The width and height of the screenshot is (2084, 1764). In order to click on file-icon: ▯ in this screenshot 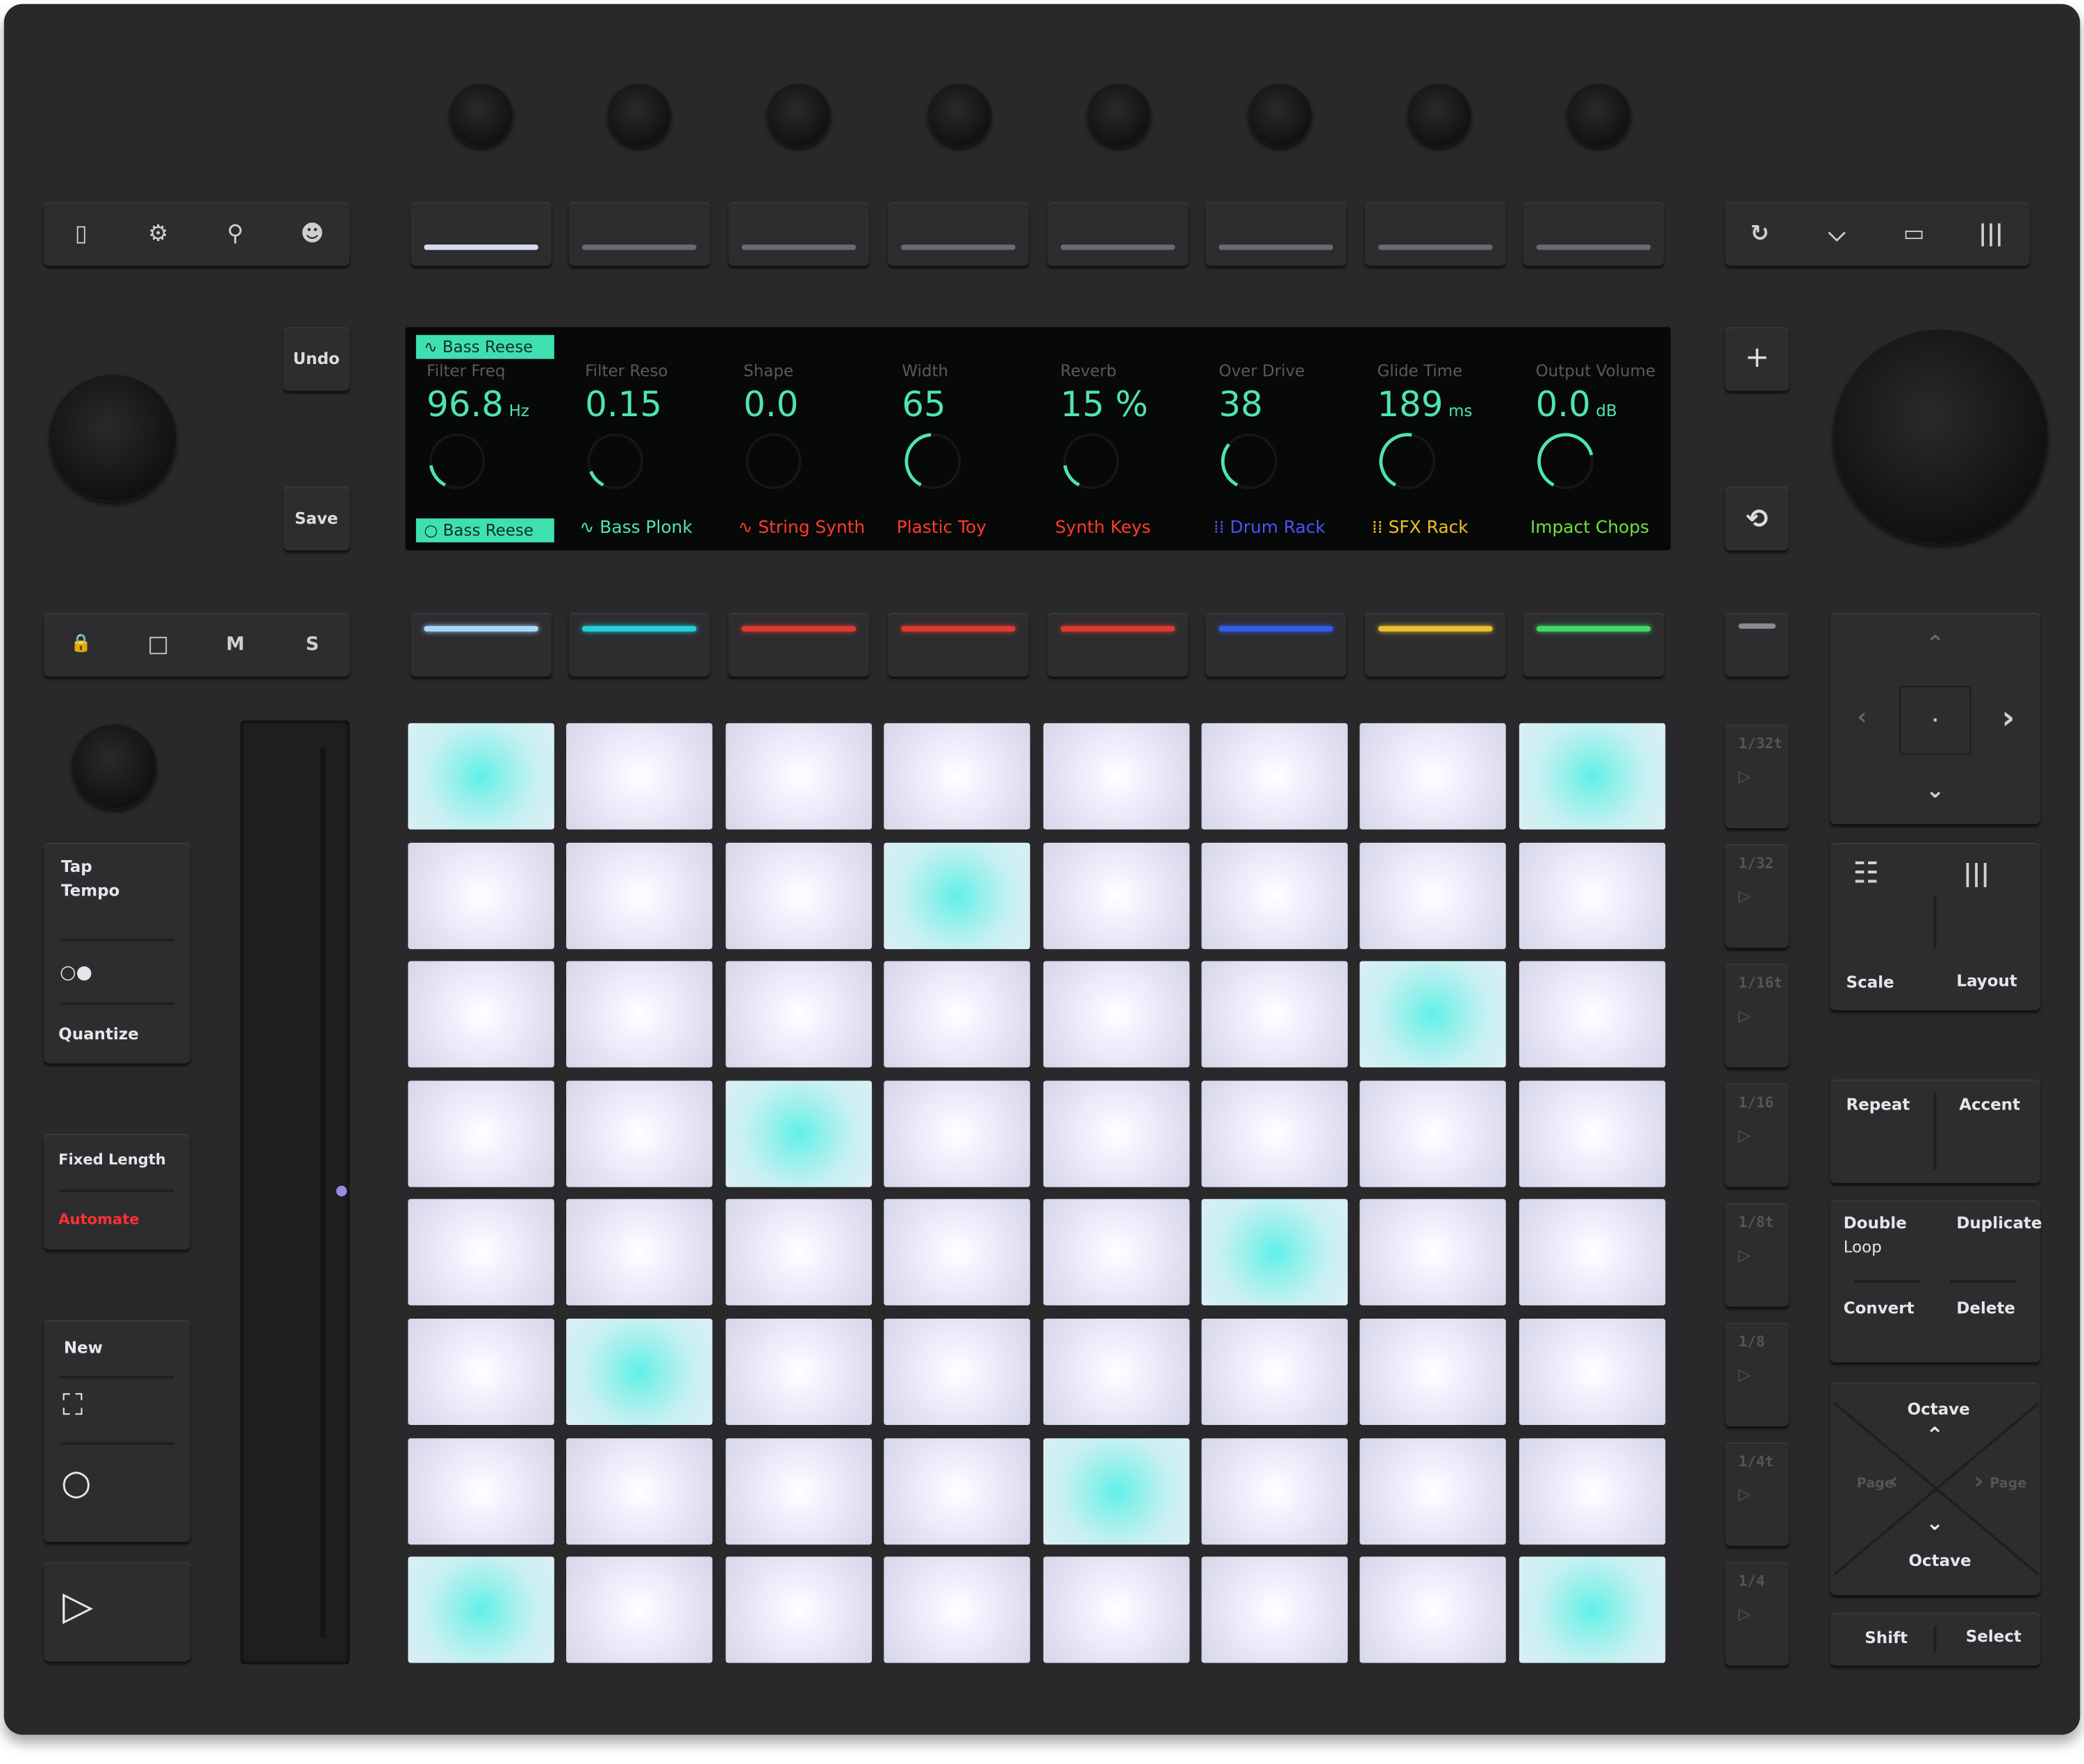, I will do `click(81, 234)`.